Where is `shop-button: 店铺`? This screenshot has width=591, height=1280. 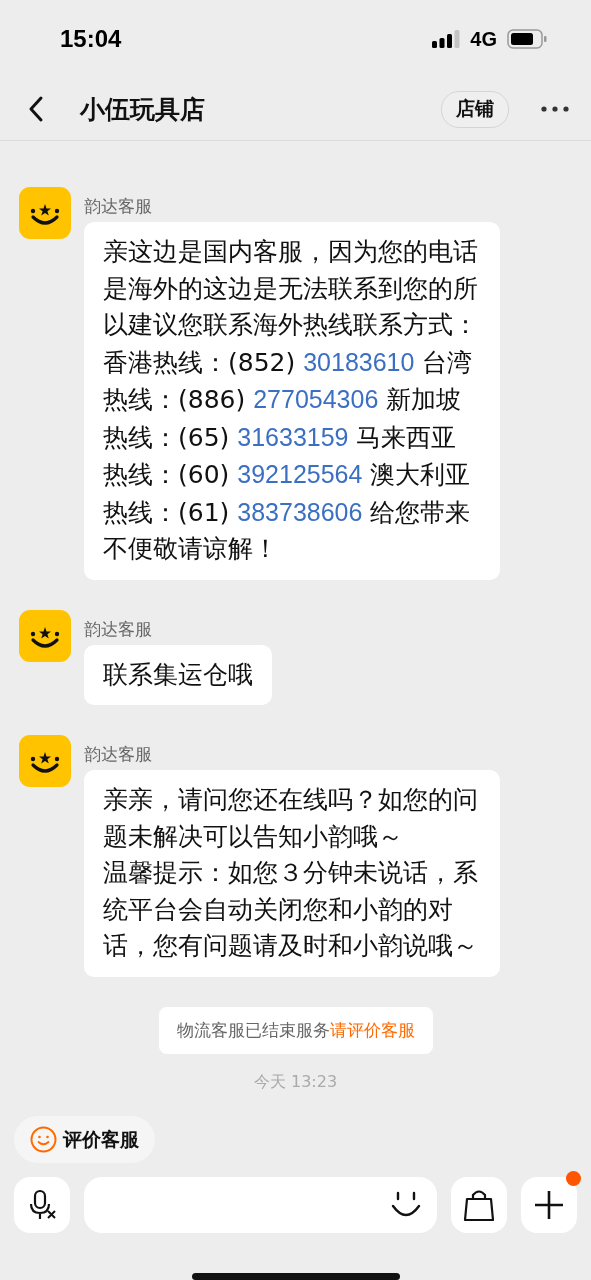
shop-button: 店铺 is located at coordinates (475, 109).